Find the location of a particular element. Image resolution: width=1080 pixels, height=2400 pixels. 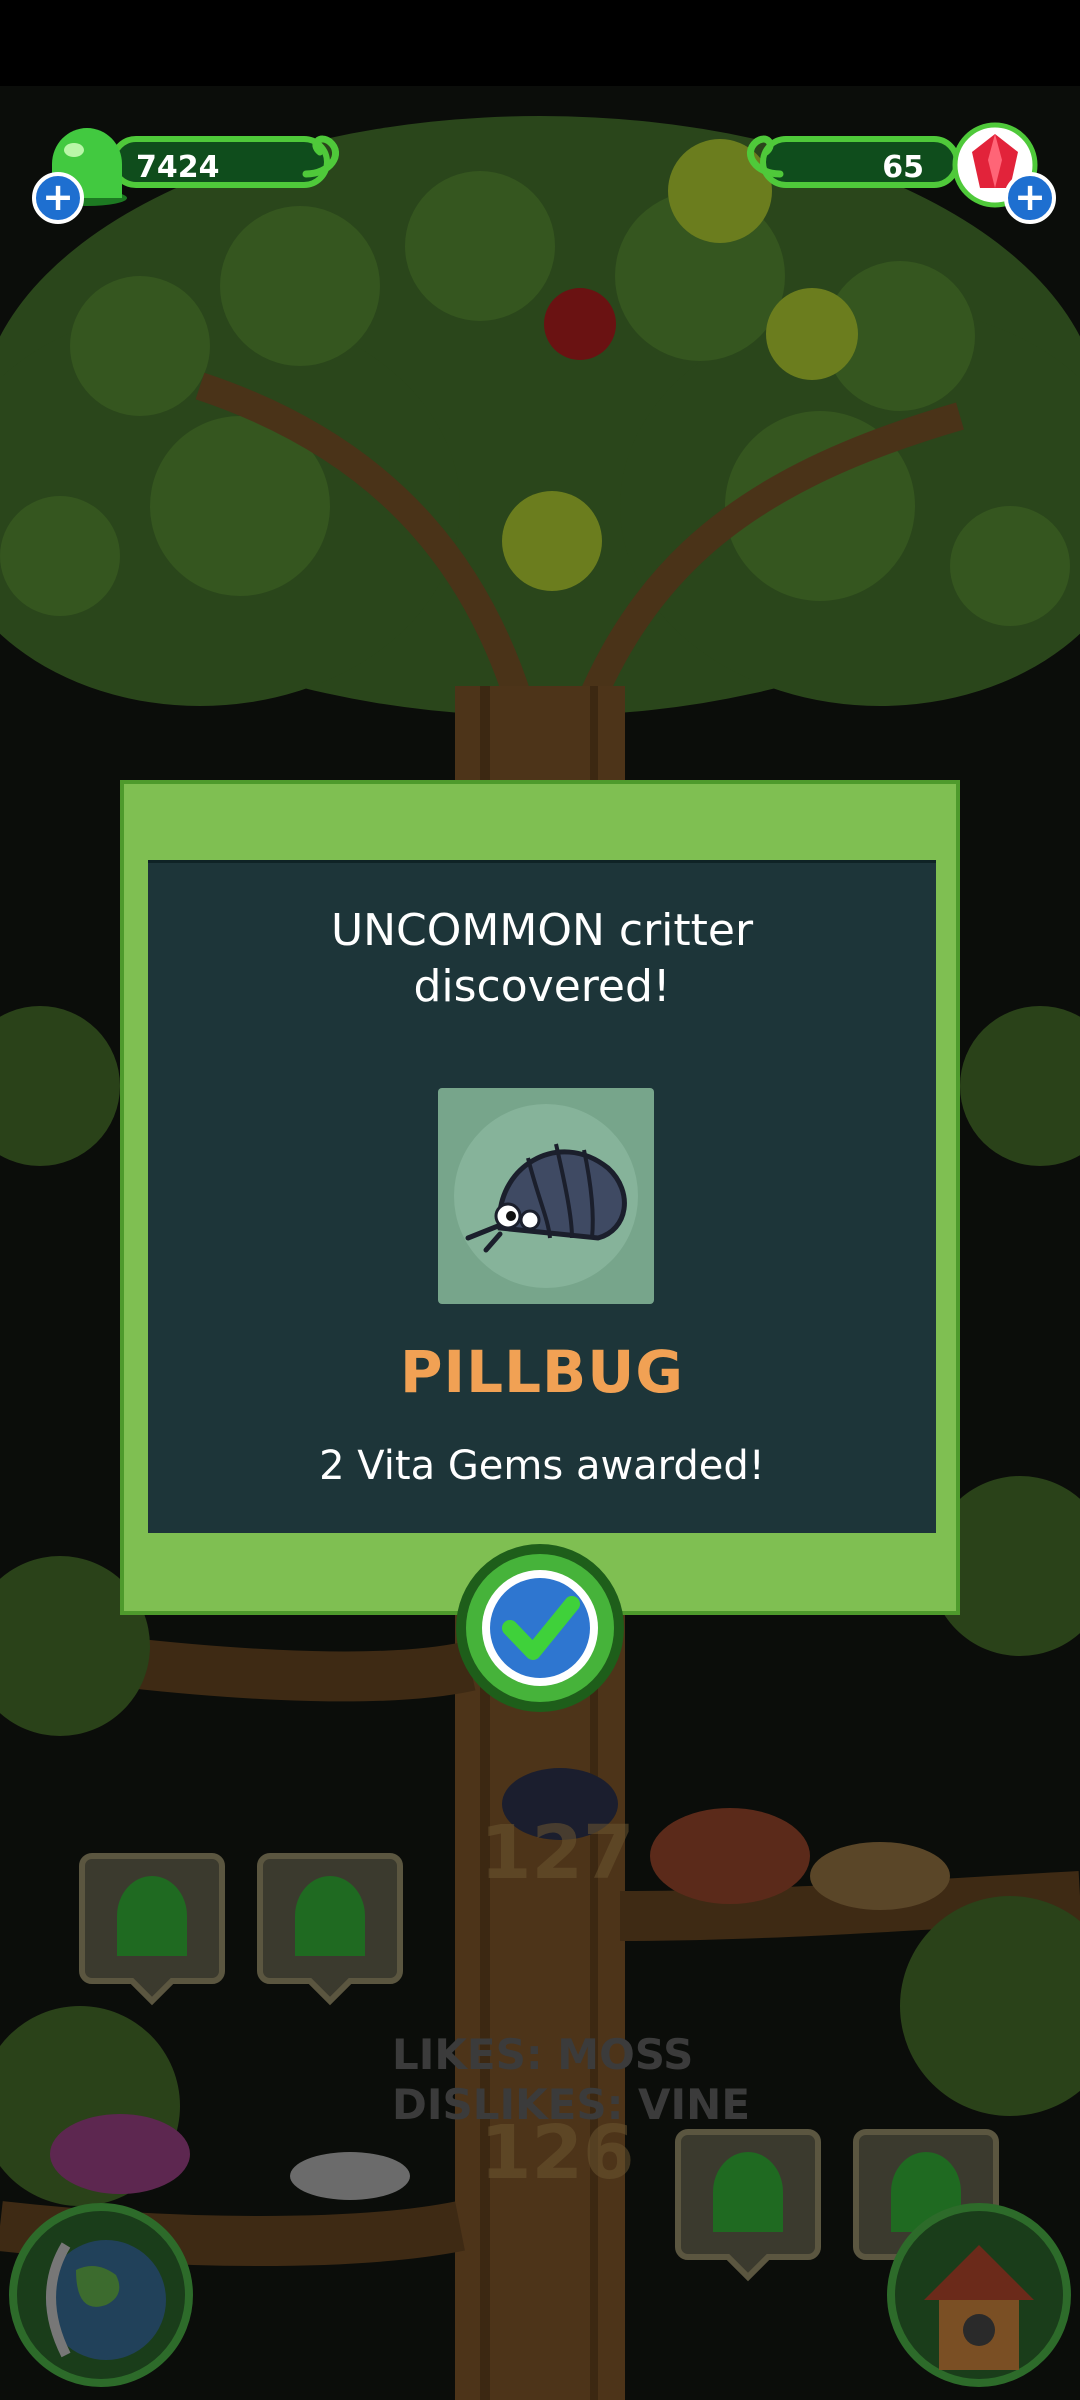

dialog-title: UNCOMMON critter discovered! is located at coordinates (542, 959).